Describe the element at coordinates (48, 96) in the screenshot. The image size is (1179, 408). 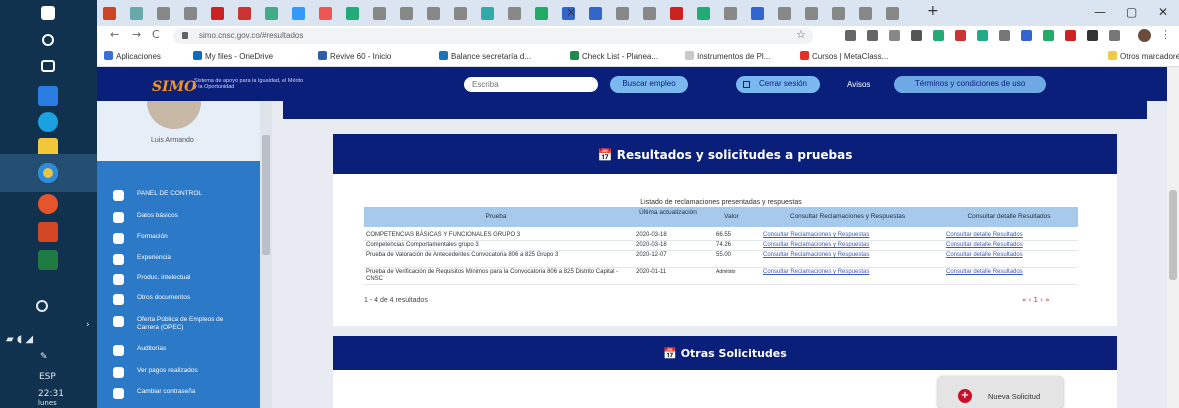
I see `outlook-icon` at that location.